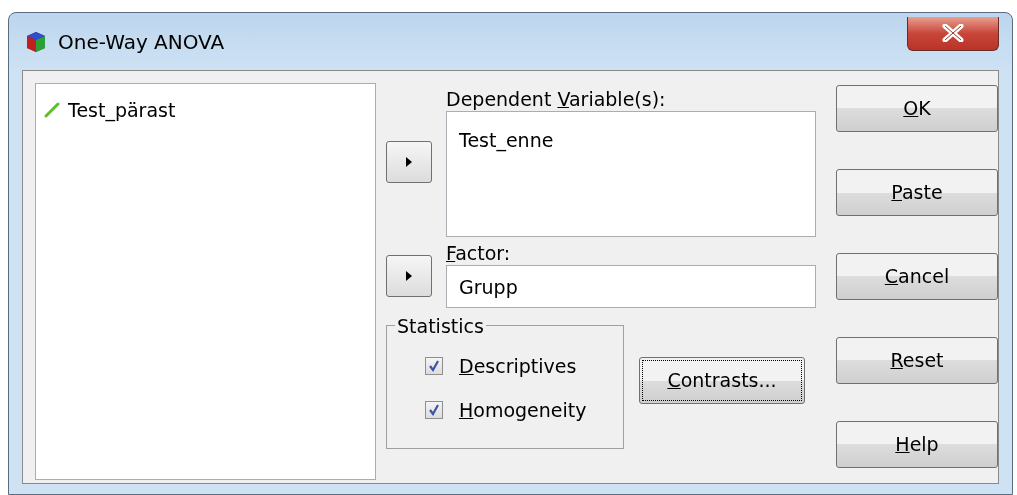 The image size is (1017, 495). I want to click on ok-button: OK, so click(917, 108).